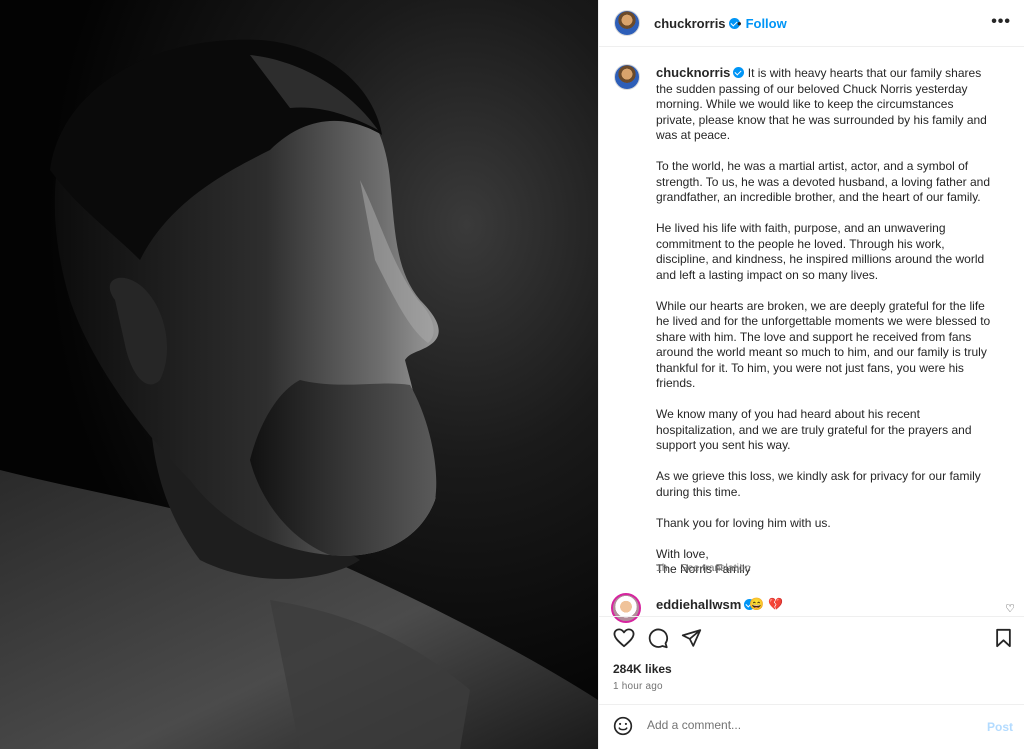 This screenshot has width=1024, height=749. I want to click on author-avatar, so click(627, 23).